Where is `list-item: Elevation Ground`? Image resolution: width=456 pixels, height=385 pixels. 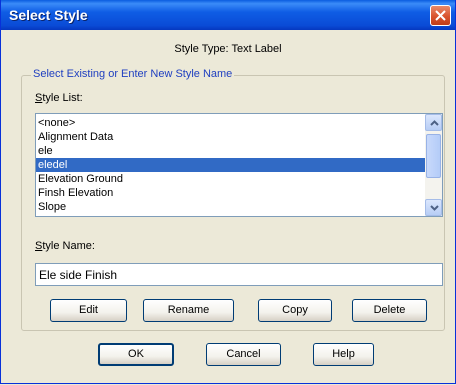
list-item: Elevation Ground is located at coordinates (230, 179).